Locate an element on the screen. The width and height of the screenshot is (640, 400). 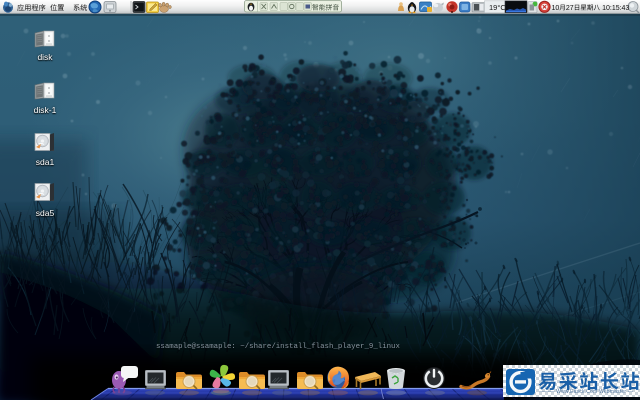
svg-text: 10:15:43 is located at coordinates (615, 8).